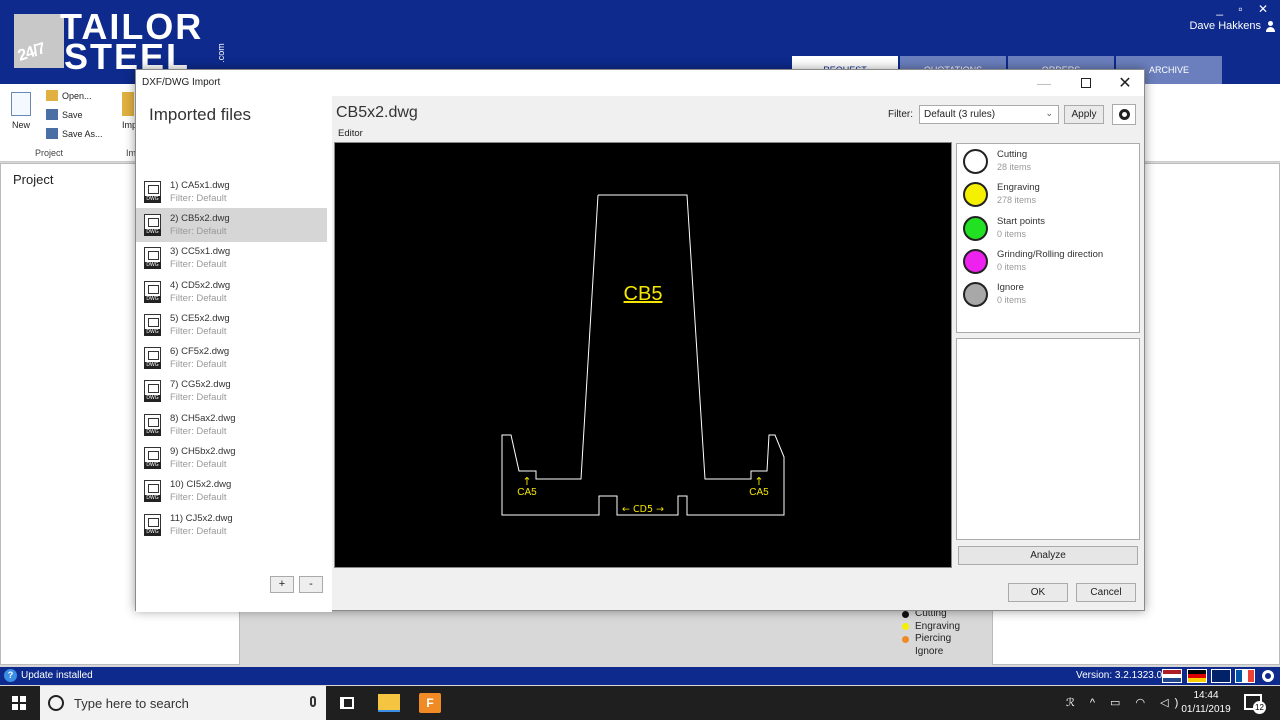 The width and height of the screenshot is (1280, 720). Describe the element at coordinates (1125, 702) in the screenshot. I see `system-tray-icons: ℛ ^ ▭ ◠ ◁)` at that location.